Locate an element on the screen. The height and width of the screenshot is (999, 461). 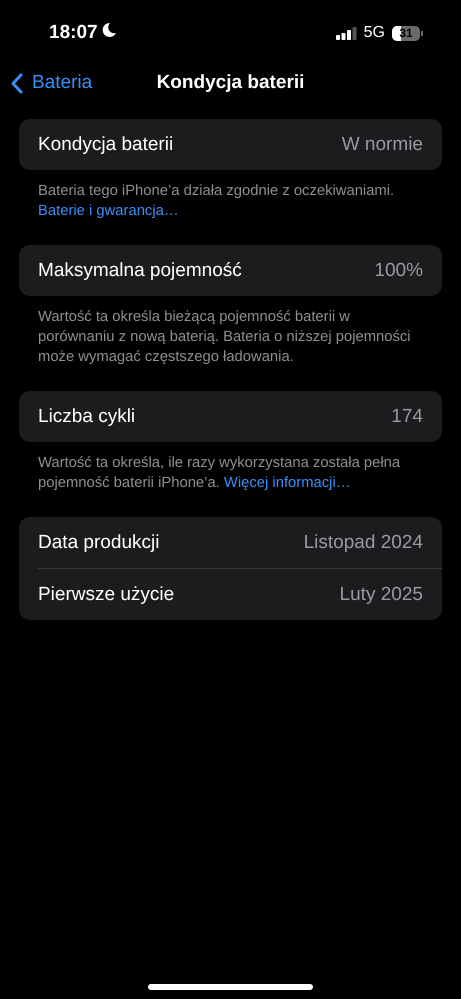
row-value: W normie is located at coordinates (382, 145).